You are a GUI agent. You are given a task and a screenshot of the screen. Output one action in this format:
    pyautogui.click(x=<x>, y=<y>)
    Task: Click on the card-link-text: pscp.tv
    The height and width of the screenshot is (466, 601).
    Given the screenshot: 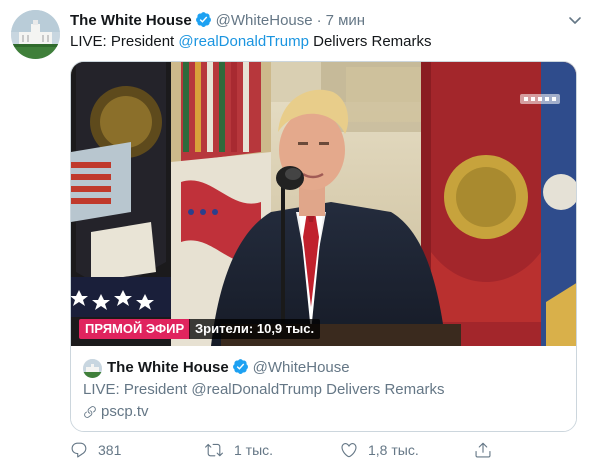 What is the action you would take?
    pyautogui.click(x=125, y=411)
    